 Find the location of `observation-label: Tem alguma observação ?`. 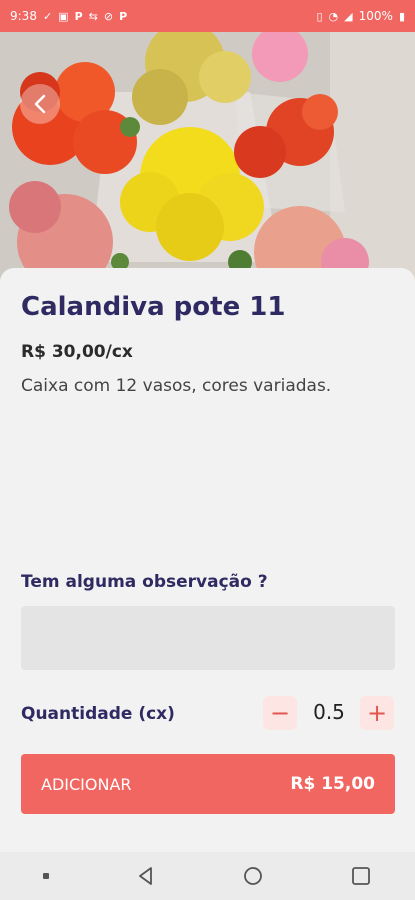

observation-label: Tem alguma observação ? is located at coordinates (144, 582).